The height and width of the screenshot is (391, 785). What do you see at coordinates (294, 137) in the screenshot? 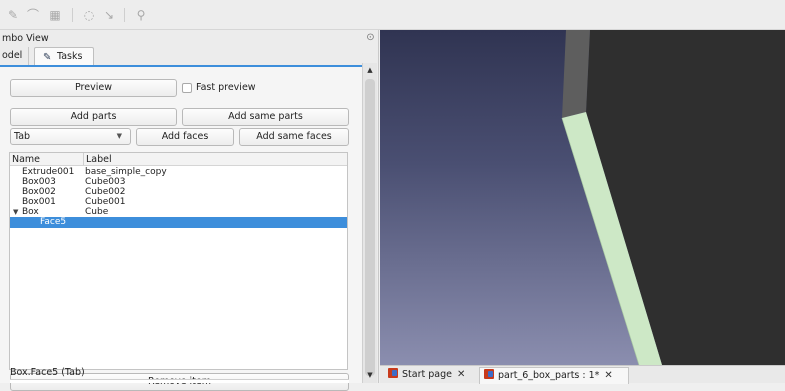
I see `add-same-faces-button: Add same faces` at bounding box center [294, 137].